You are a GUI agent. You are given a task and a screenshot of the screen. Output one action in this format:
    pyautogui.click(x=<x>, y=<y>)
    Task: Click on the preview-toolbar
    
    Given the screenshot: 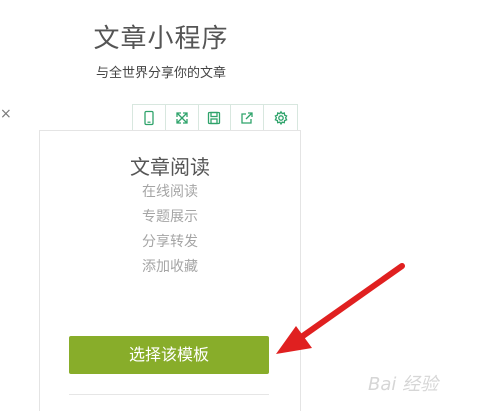 What is the action you would take?
    pyautogui.click(x=215, y=118)
    